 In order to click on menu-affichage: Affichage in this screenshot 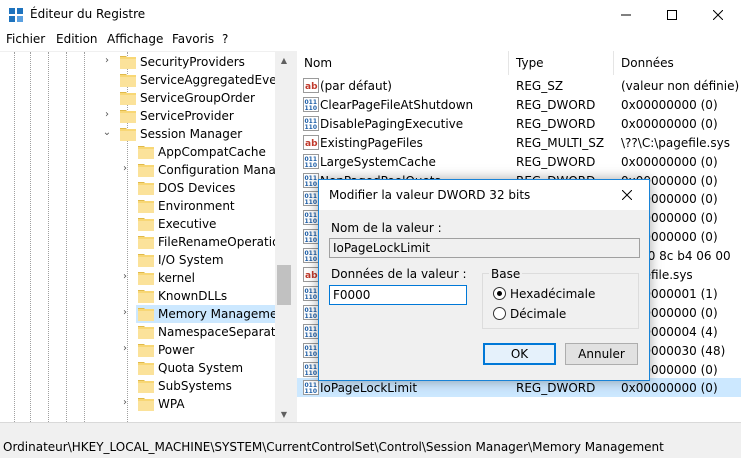, I will do `click(135, 39)`.